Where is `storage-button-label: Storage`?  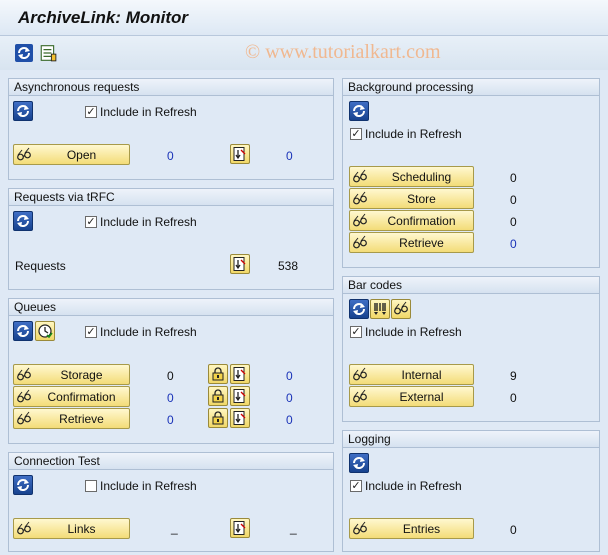 storage-button-label: Storage is located at coordinates (81, 374).